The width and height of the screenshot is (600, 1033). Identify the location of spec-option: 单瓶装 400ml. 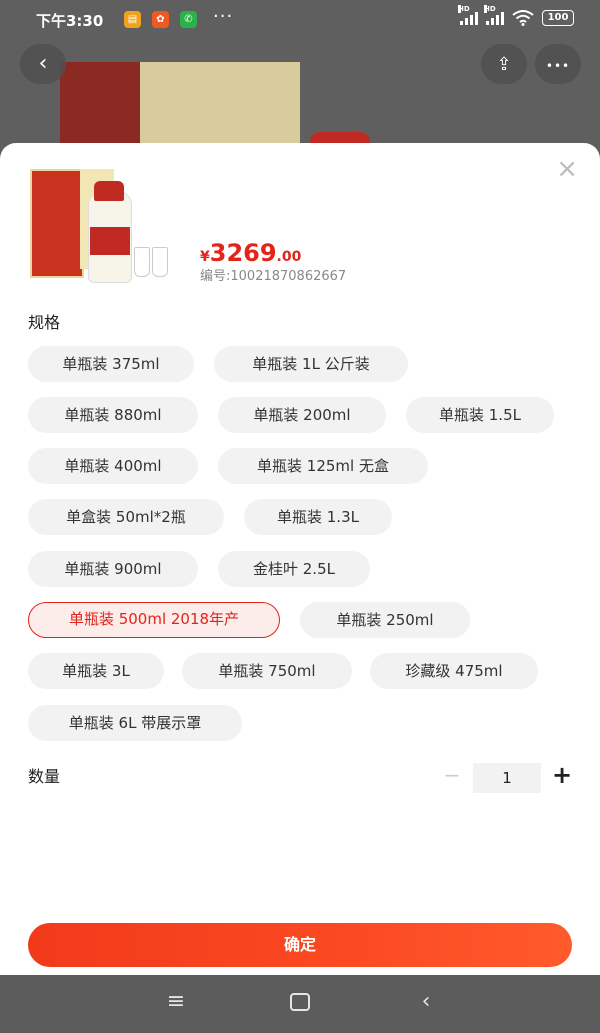
(113, 466).